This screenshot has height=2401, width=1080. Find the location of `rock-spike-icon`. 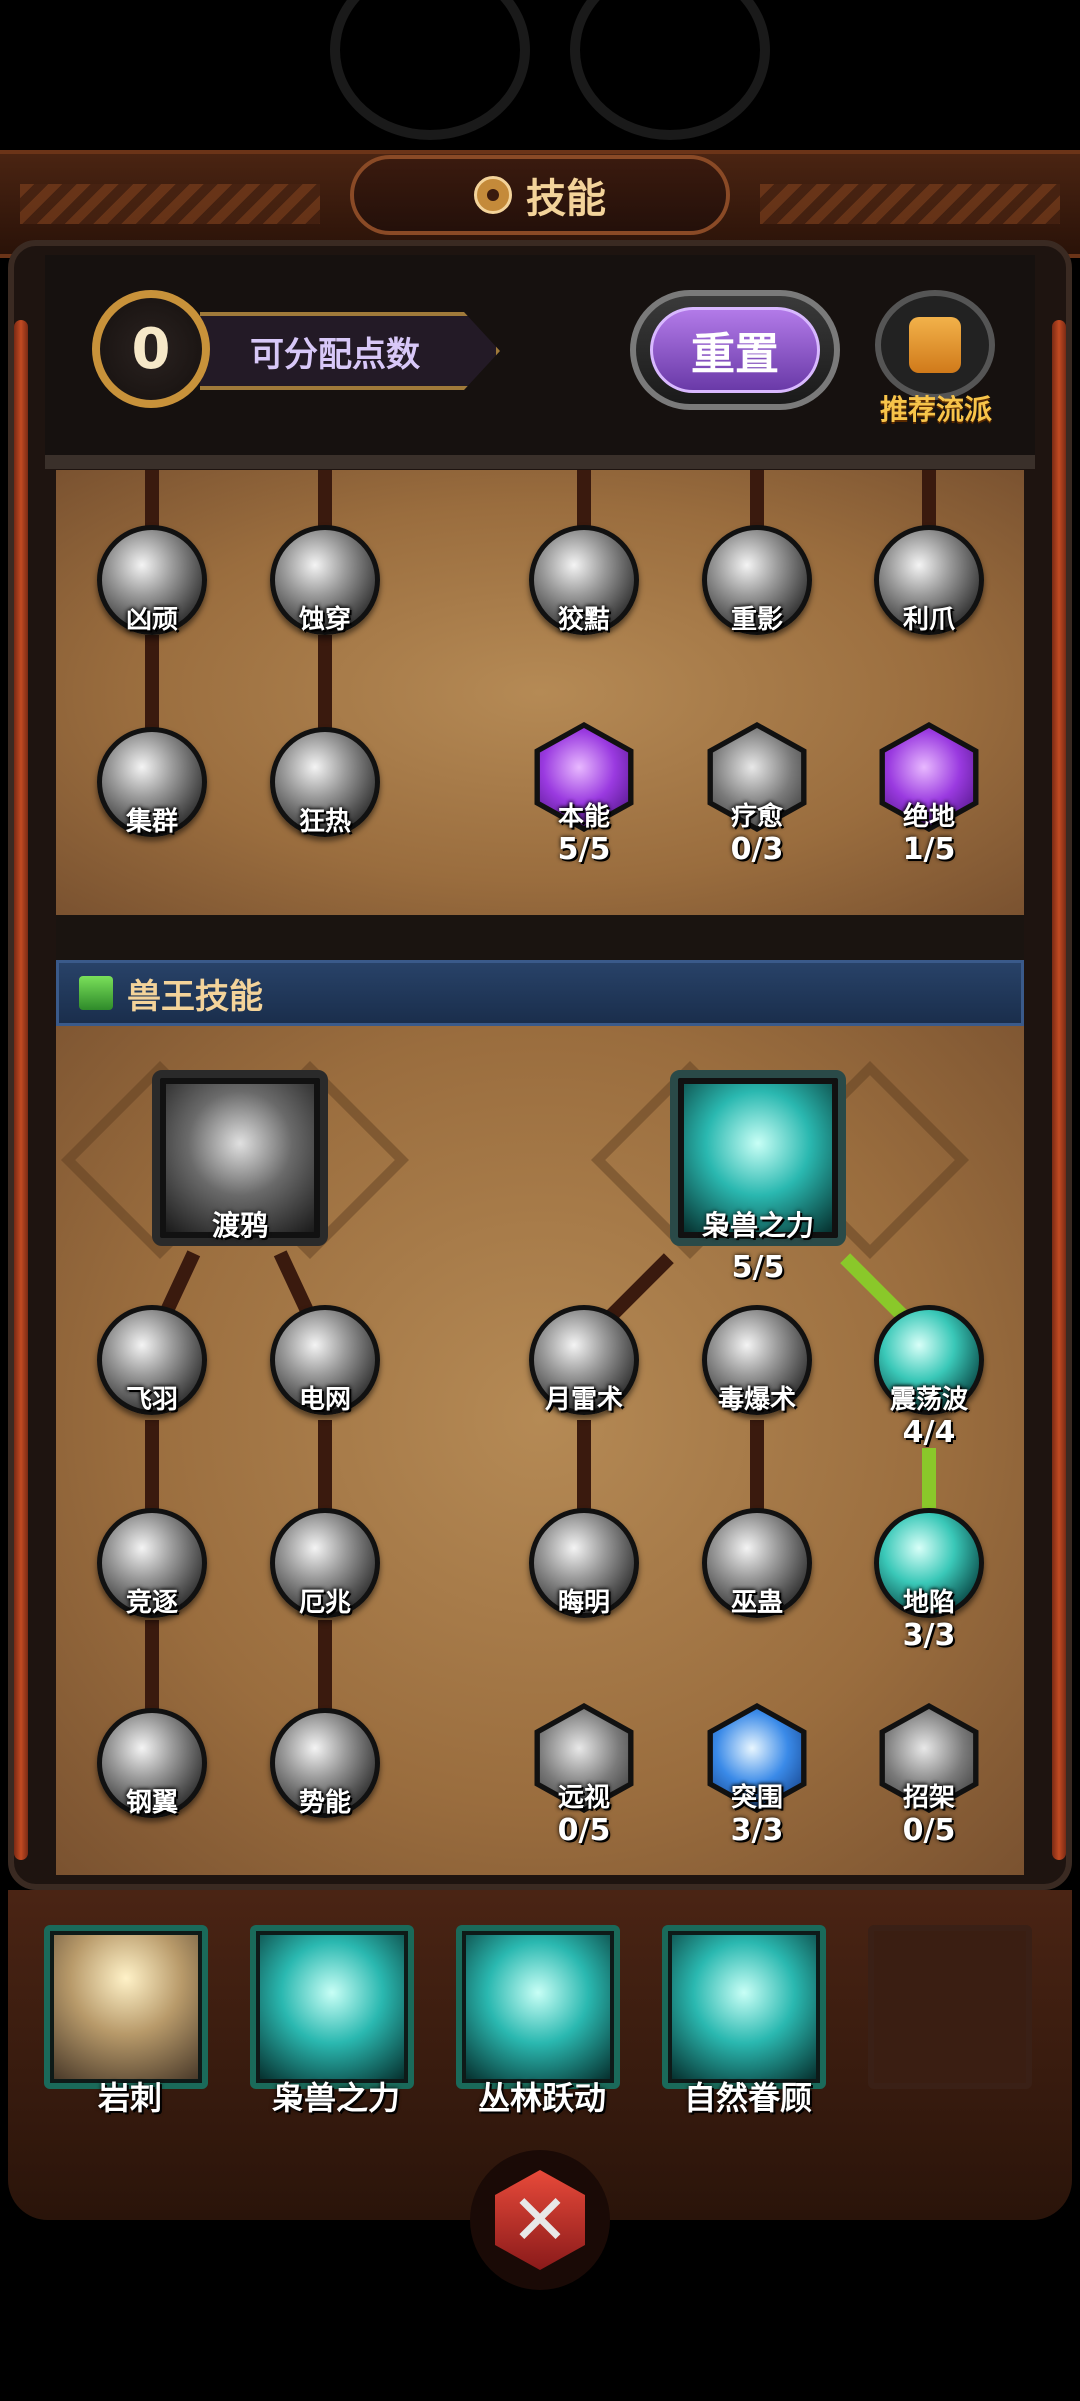

rock-spike-icon is located at coordinates (126, 2007).